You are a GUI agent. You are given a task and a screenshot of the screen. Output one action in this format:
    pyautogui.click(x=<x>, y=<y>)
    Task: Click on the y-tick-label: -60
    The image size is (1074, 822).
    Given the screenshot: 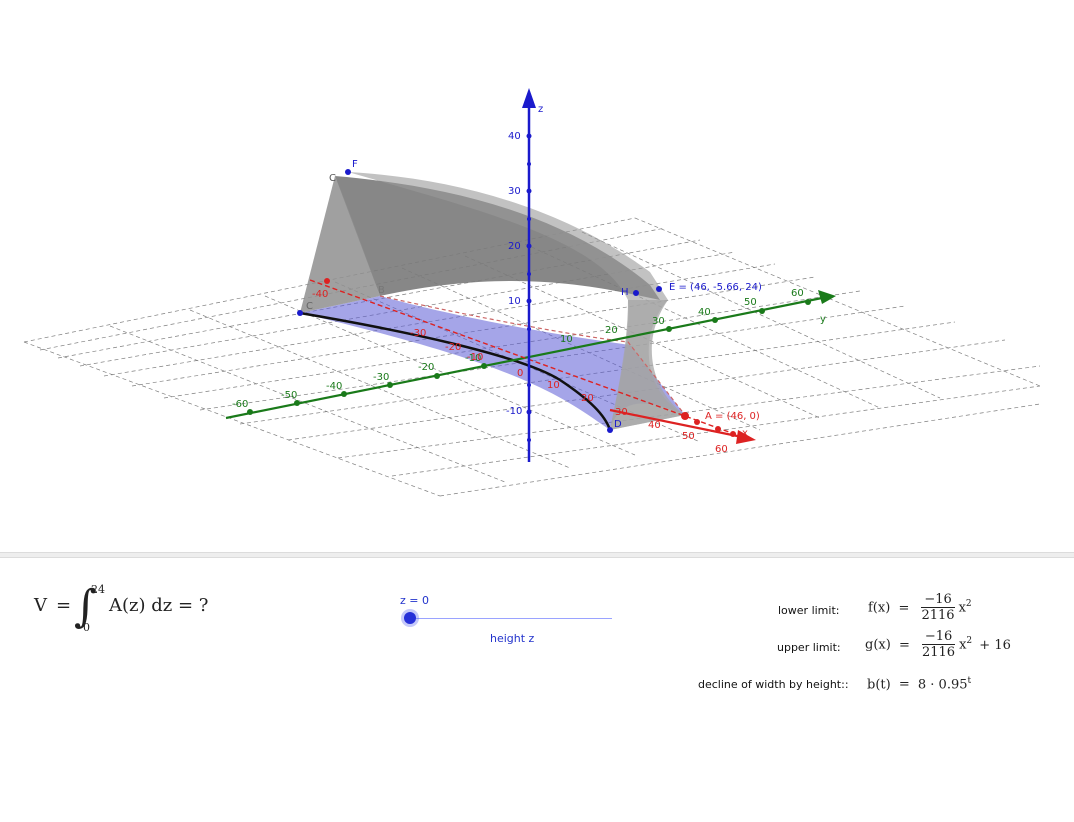 What is the action you would take?
    pyautogui.click(x=240, y=404)
    